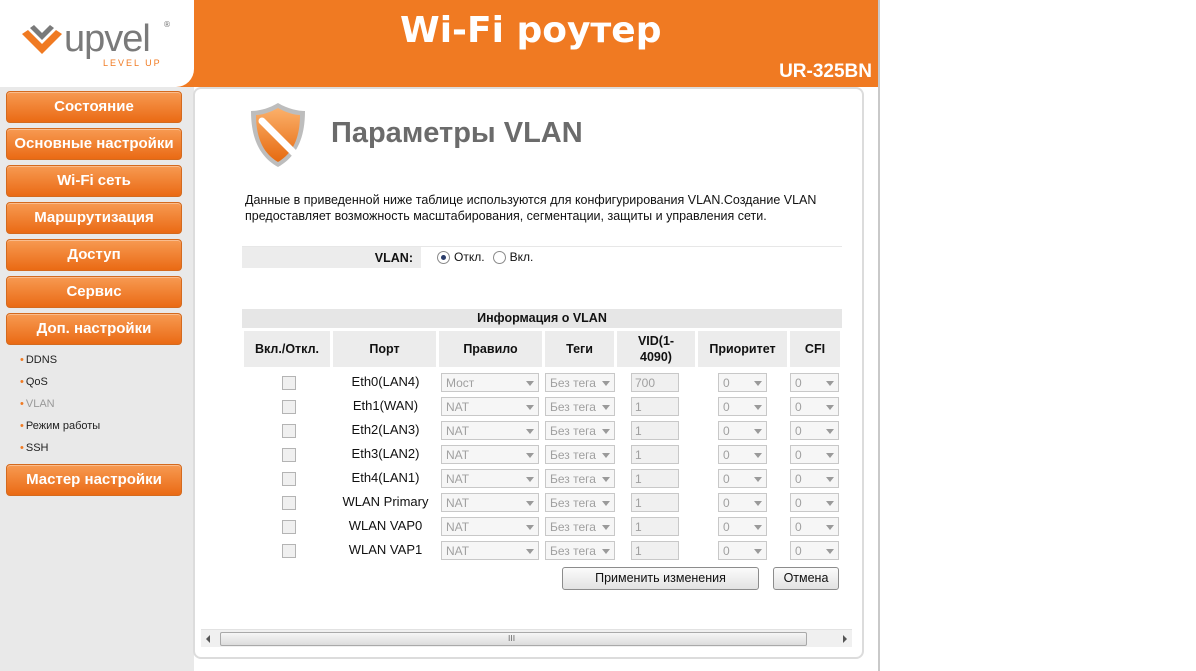  Describe the element at coordinates (385, 477) in the screenshot. I see `port-name: Eth4(LAN1)` at that location.